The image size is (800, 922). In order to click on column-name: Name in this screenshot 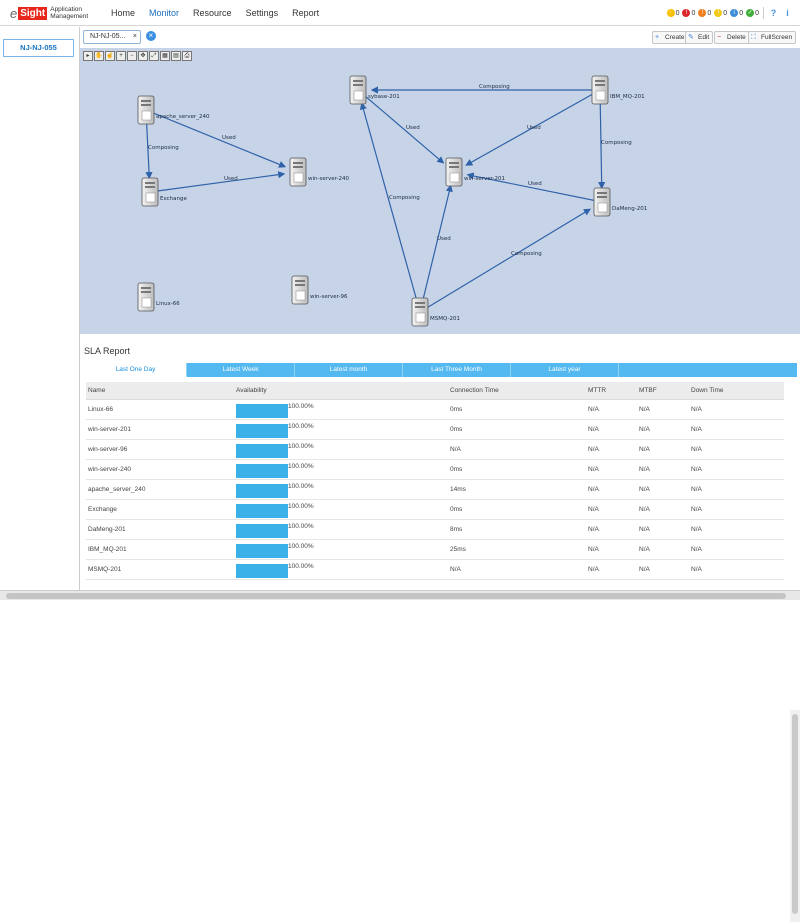, I will do `click(96, 391)`.